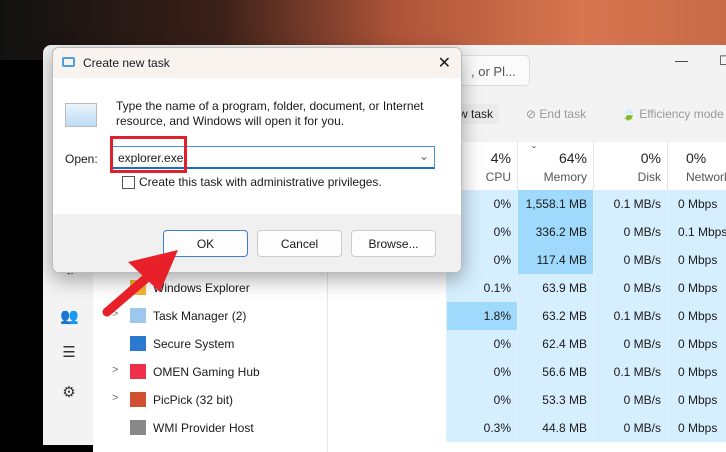 Image resolution: width=726 pixels, height=452 pixels. I want to click on red-arrow-annotation, so click(140, 283).